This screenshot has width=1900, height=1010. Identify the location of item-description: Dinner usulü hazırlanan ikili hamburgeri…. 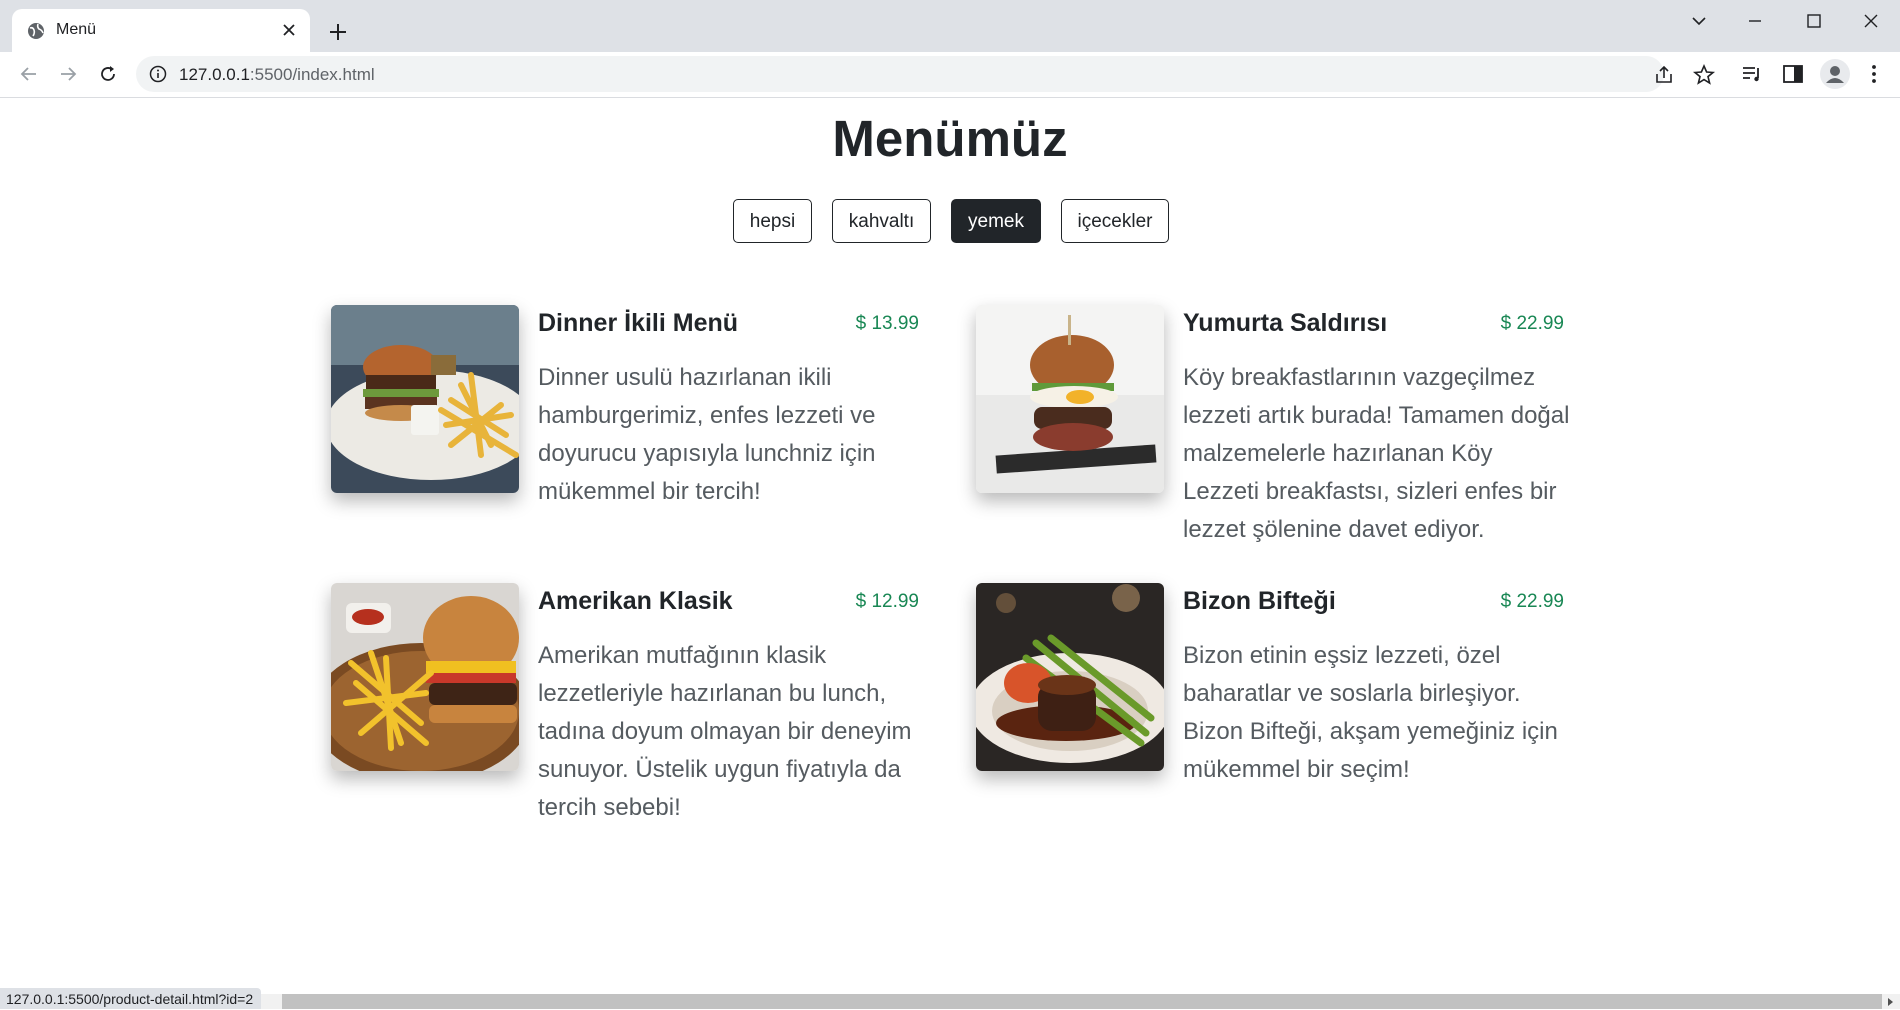
(707, 434).